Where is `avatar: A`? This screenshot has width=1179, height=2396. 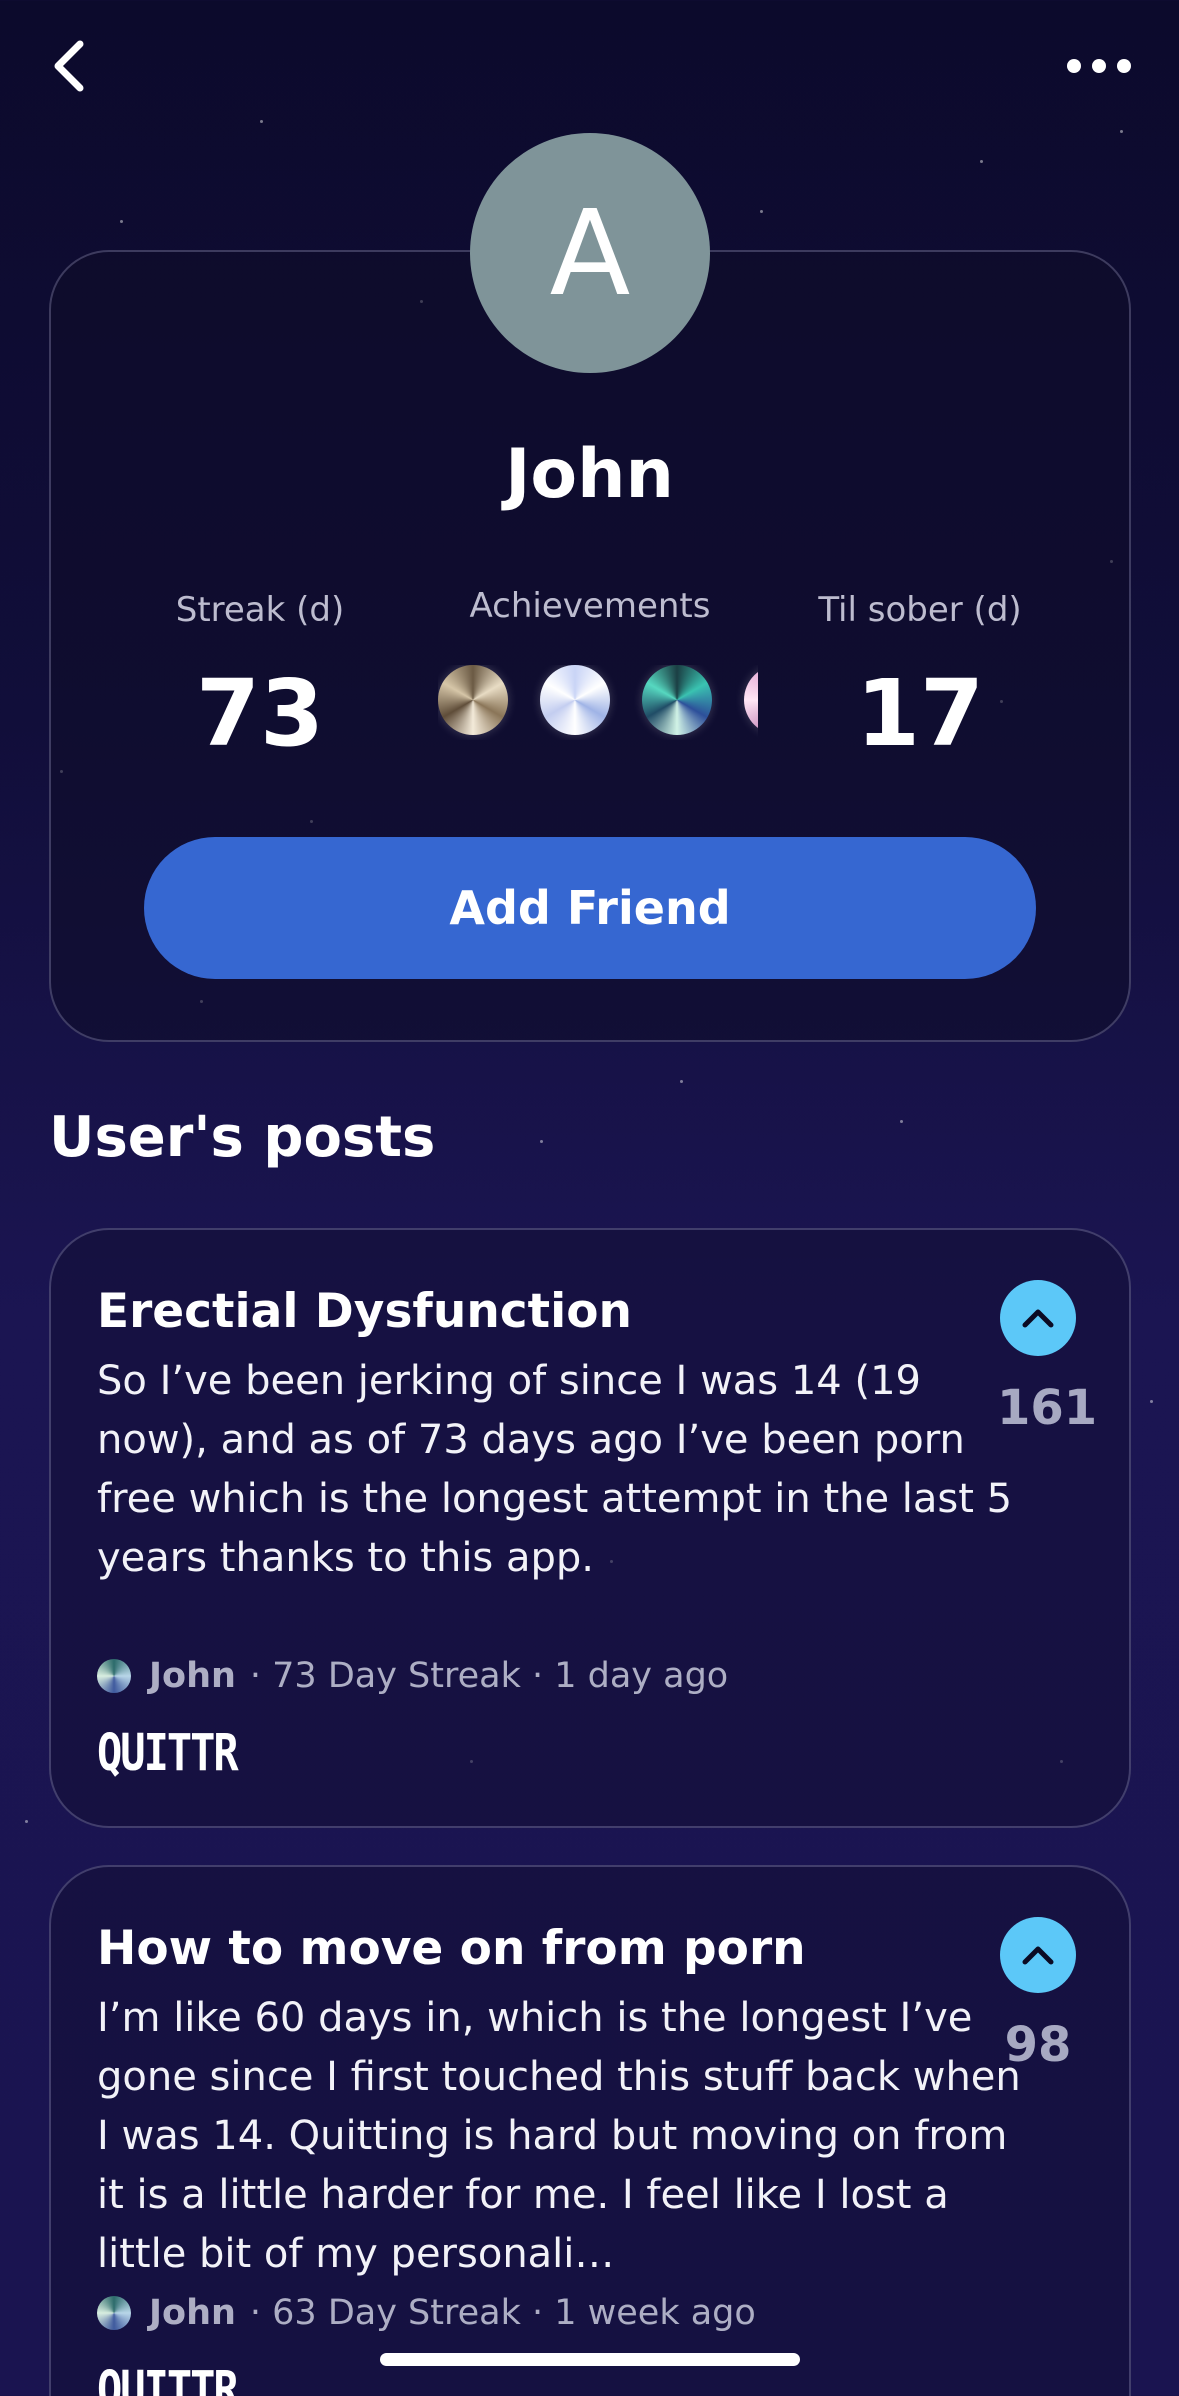 avatar: A is located at coordinates (590, 253).